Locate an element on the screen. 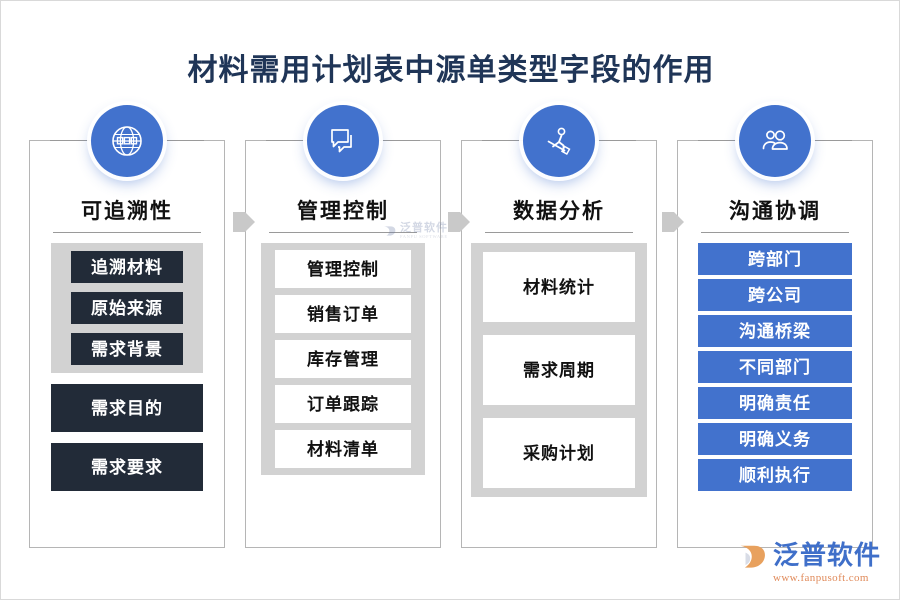 The image size is (900, 600). users-icon-circle is located at coordinates (775, 141).